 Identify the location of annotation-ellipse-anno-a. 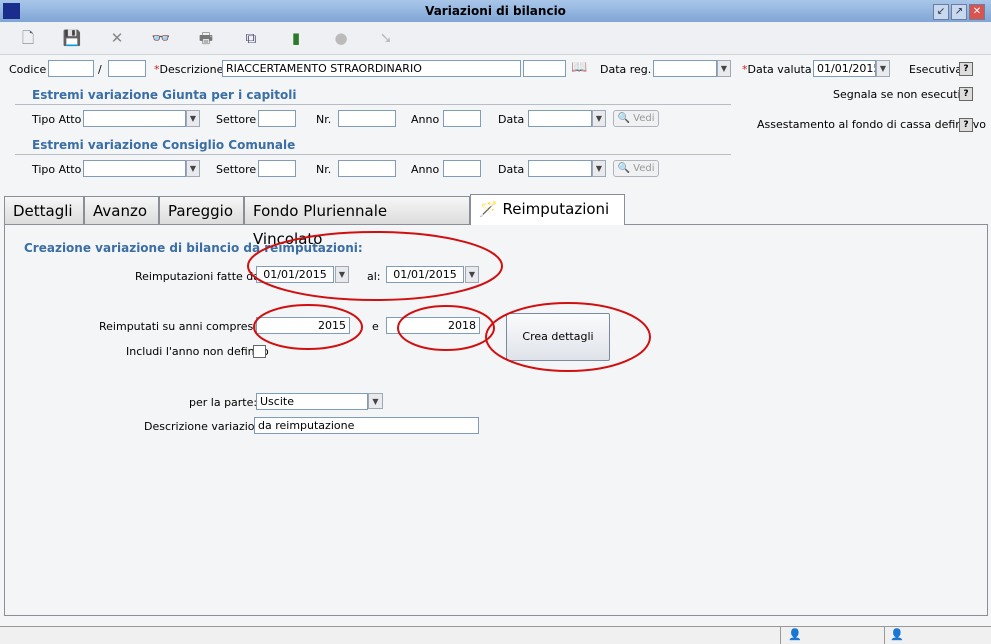
(446, 328).